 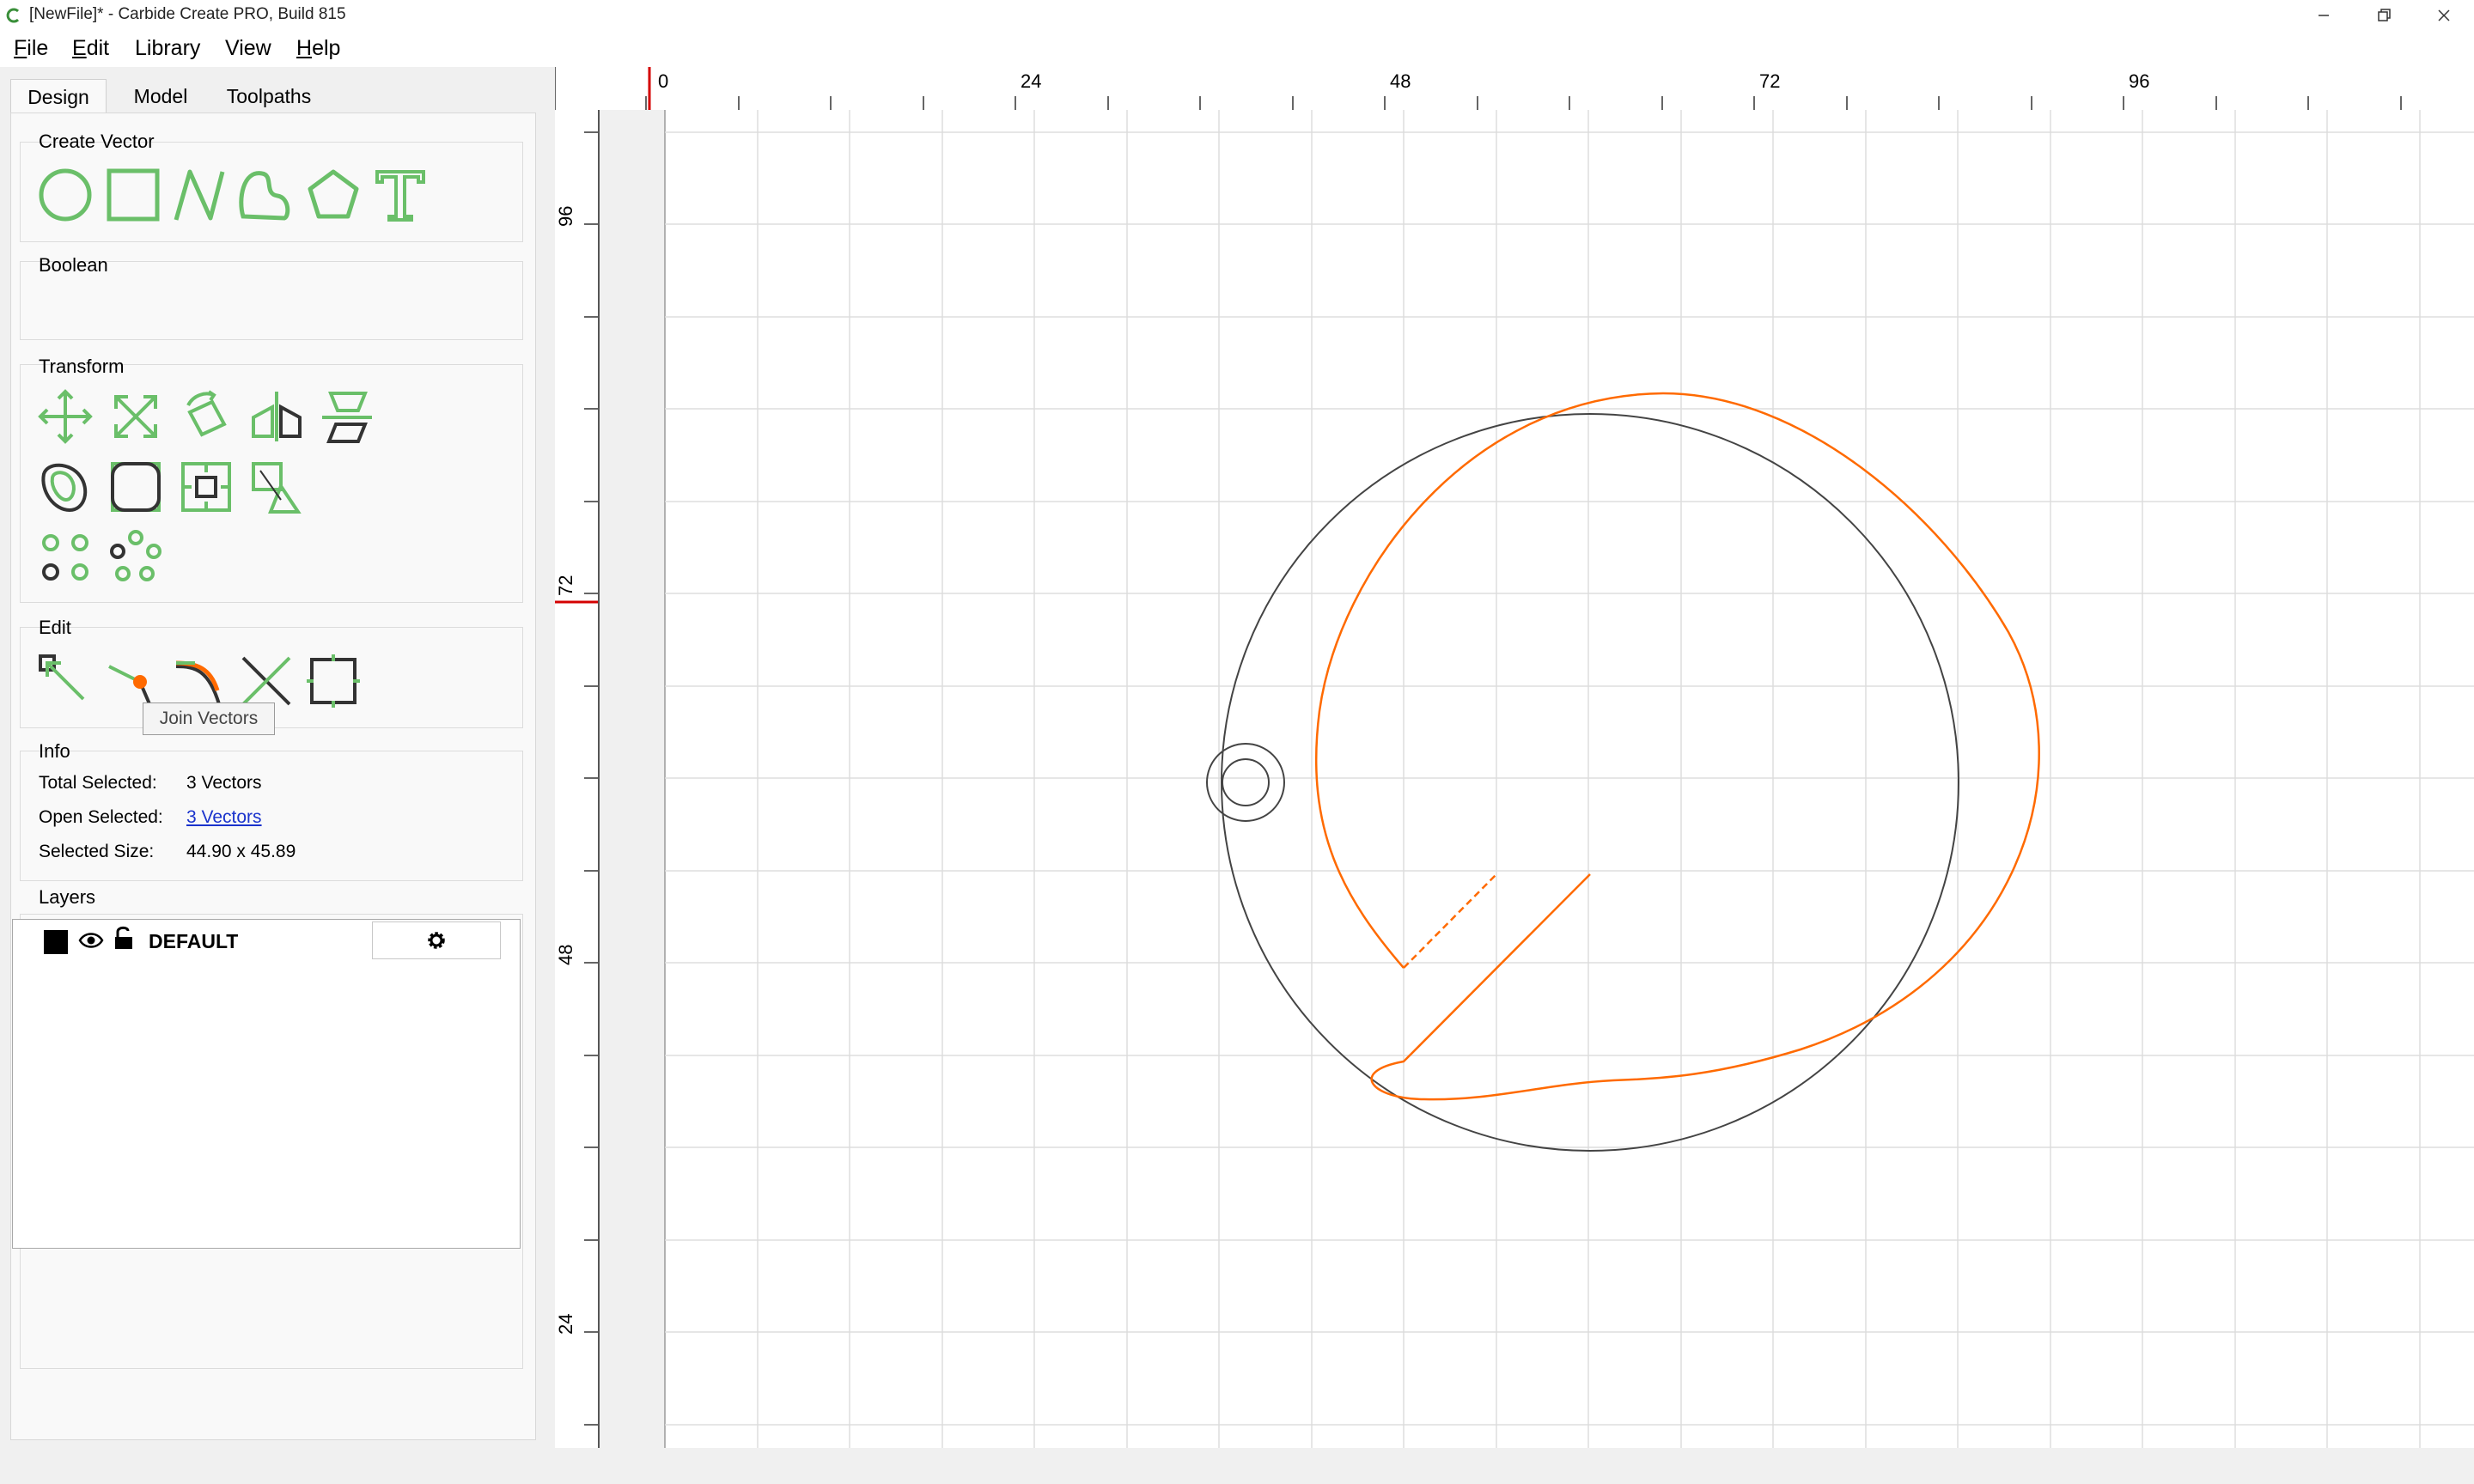 I want to click on restore-button, so click(x=2384, y=16).